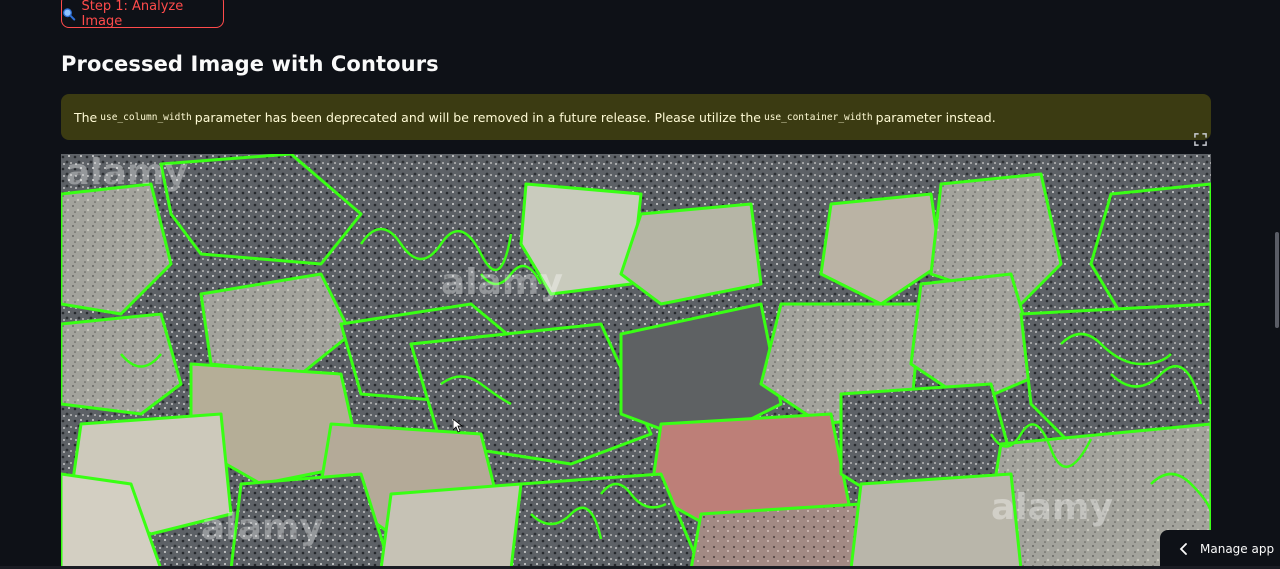 The width and height of the screenshot is (1280, 569). Describe the element at coordinates (86, 117) in the screenshot. I see `warning-prefix: The` at that location.